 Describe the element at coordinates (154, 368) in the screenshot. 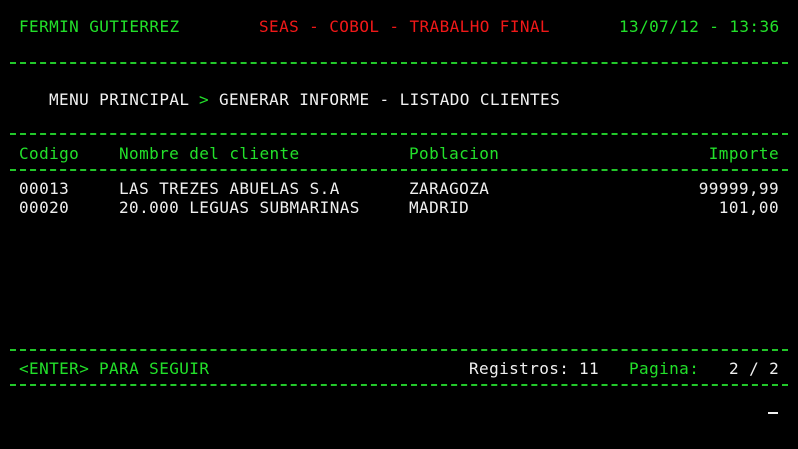

I see `continue-label: PARA SEGUIR` at that location.